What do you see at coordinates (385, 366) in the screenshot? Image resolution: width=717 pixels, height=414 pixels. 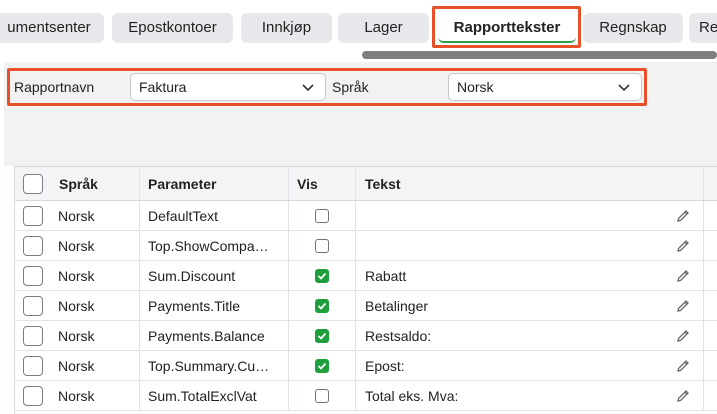 I see `cell-text: Epost:` at bounding box center [385, 366].